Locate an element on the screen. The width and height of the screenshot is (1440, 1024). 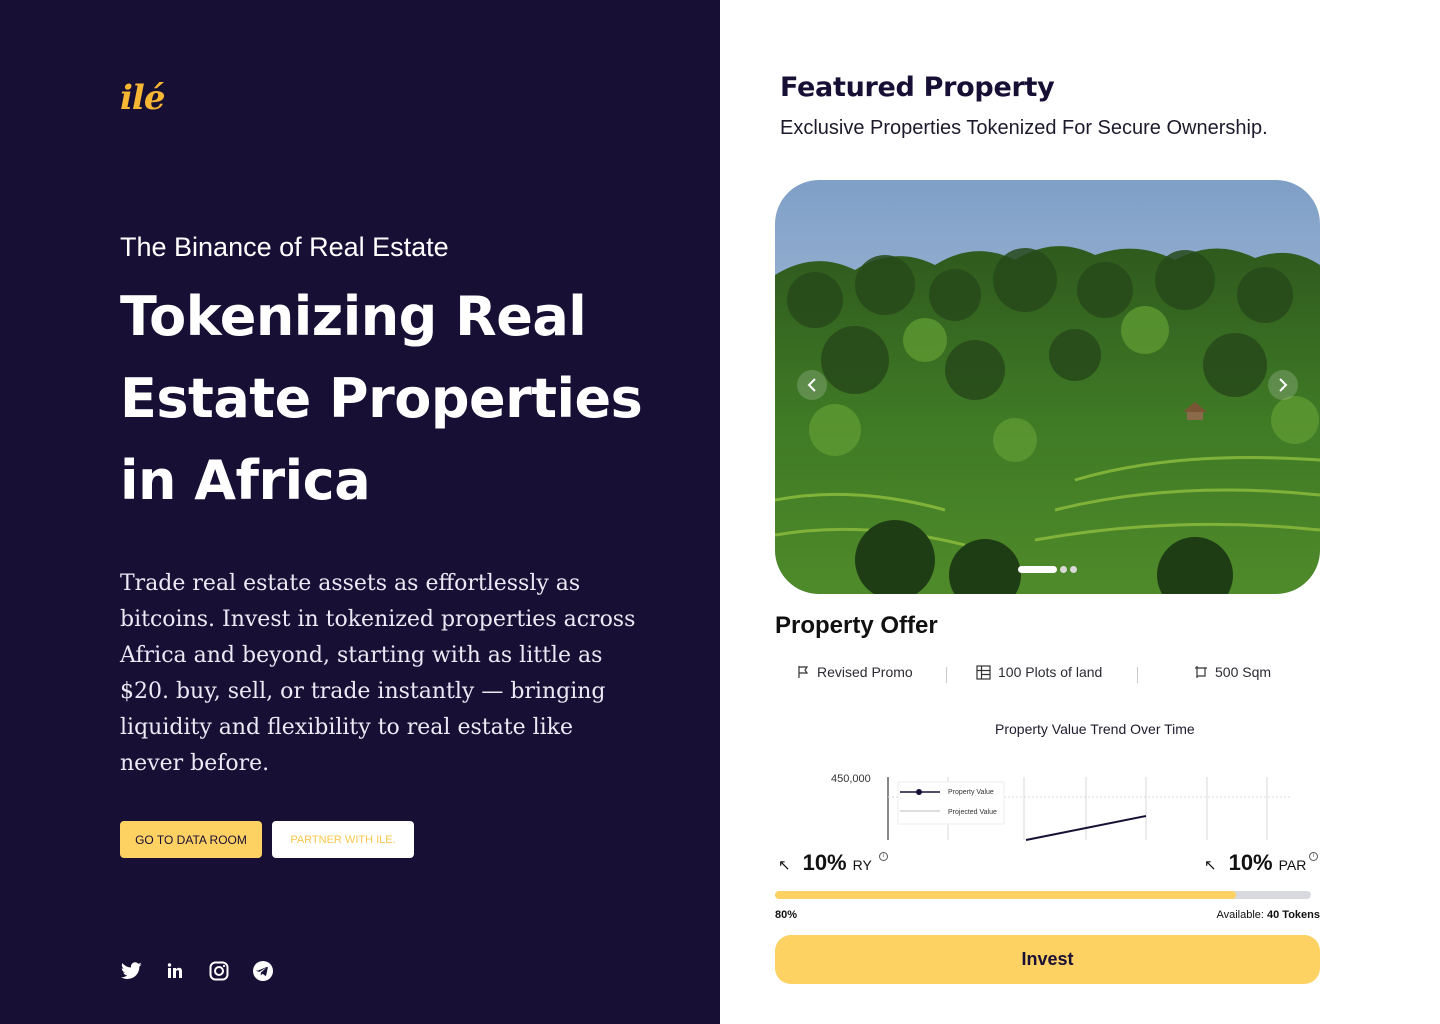
par-label: PAR is located at coordinates (1292, 865).